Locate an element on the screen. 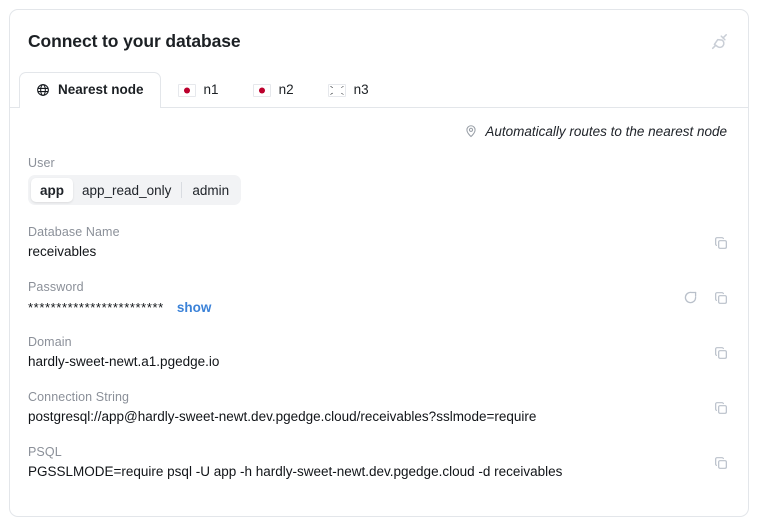  routing-note: Automatically routes to the nearest node is located at coordinates (379, 131).